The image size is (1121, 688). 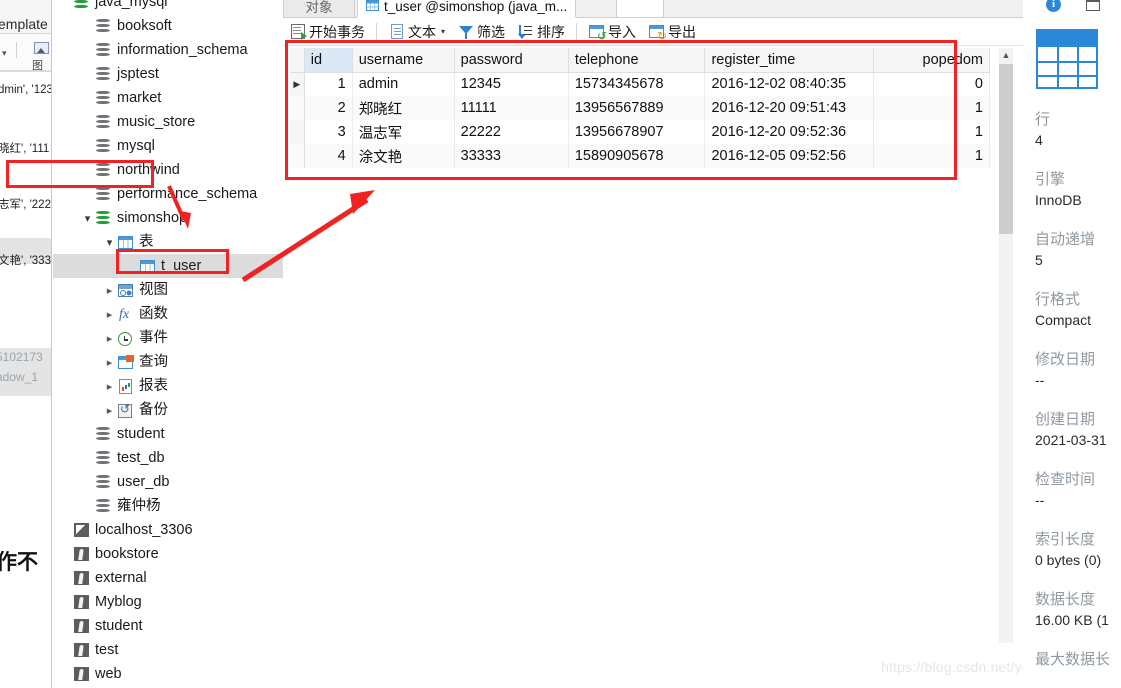 I want to click on tree-item-Myblog: Myblog, so click(x=168, y=602).